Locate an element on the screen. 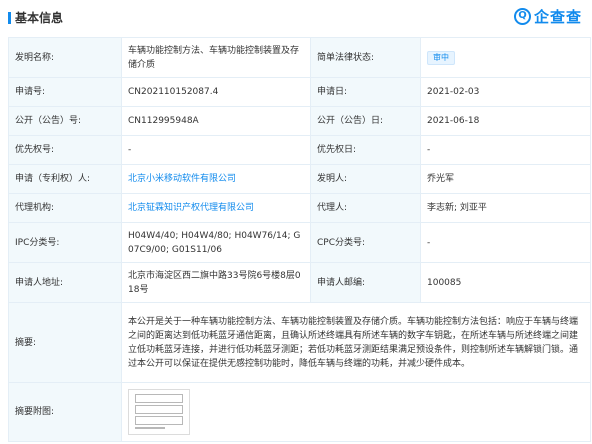  ipc-label: IPC分类号: is located at coordinates (65, 242).